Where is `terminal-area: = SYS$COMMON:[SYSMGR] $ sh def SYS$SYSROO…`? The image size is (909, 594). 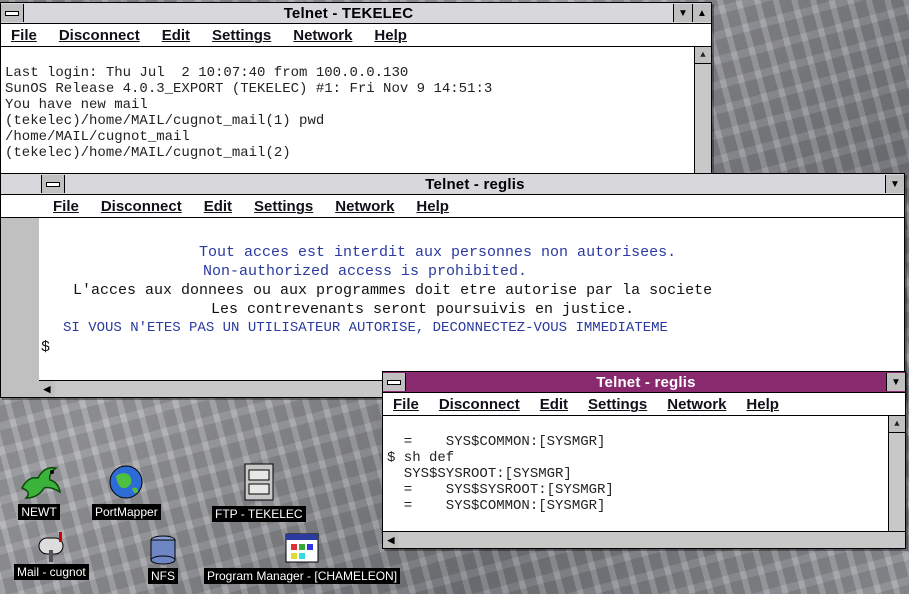
terminal-area: = SYS$COMMON:[SYSMGR] $ sh def SYS$SYSROO… is located at coordinates (644, 476).